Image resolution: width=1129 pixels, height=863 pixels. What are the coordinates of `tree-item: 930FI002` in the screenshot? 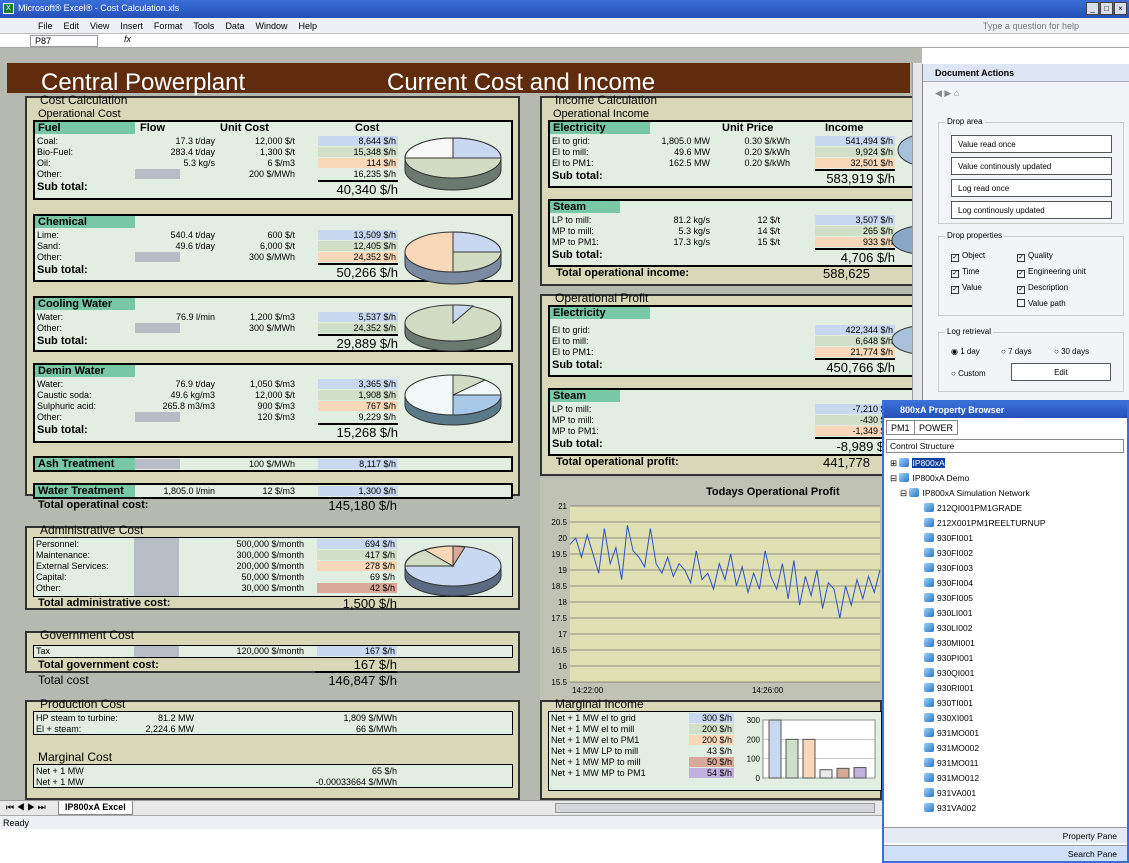 It's located at (1006, 555).